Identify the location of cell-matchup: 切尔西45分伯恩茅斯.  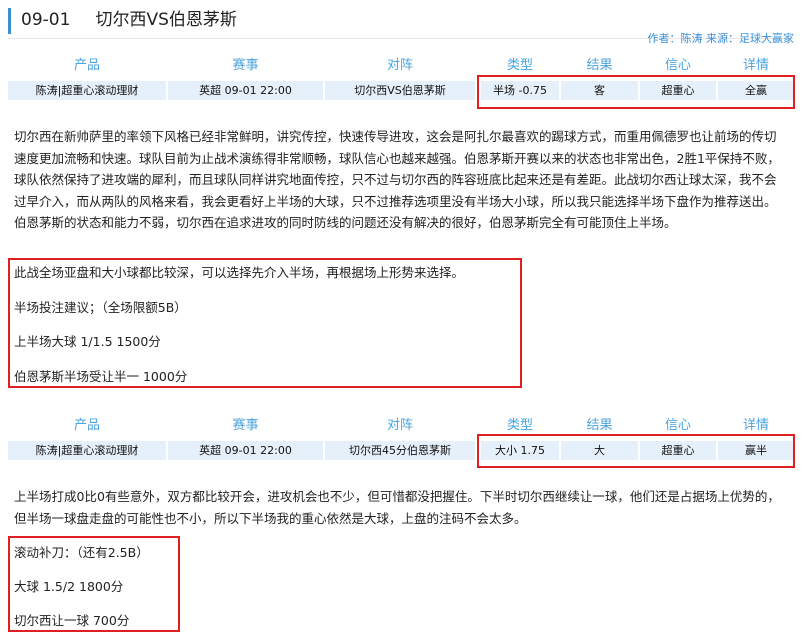
(400, 450).